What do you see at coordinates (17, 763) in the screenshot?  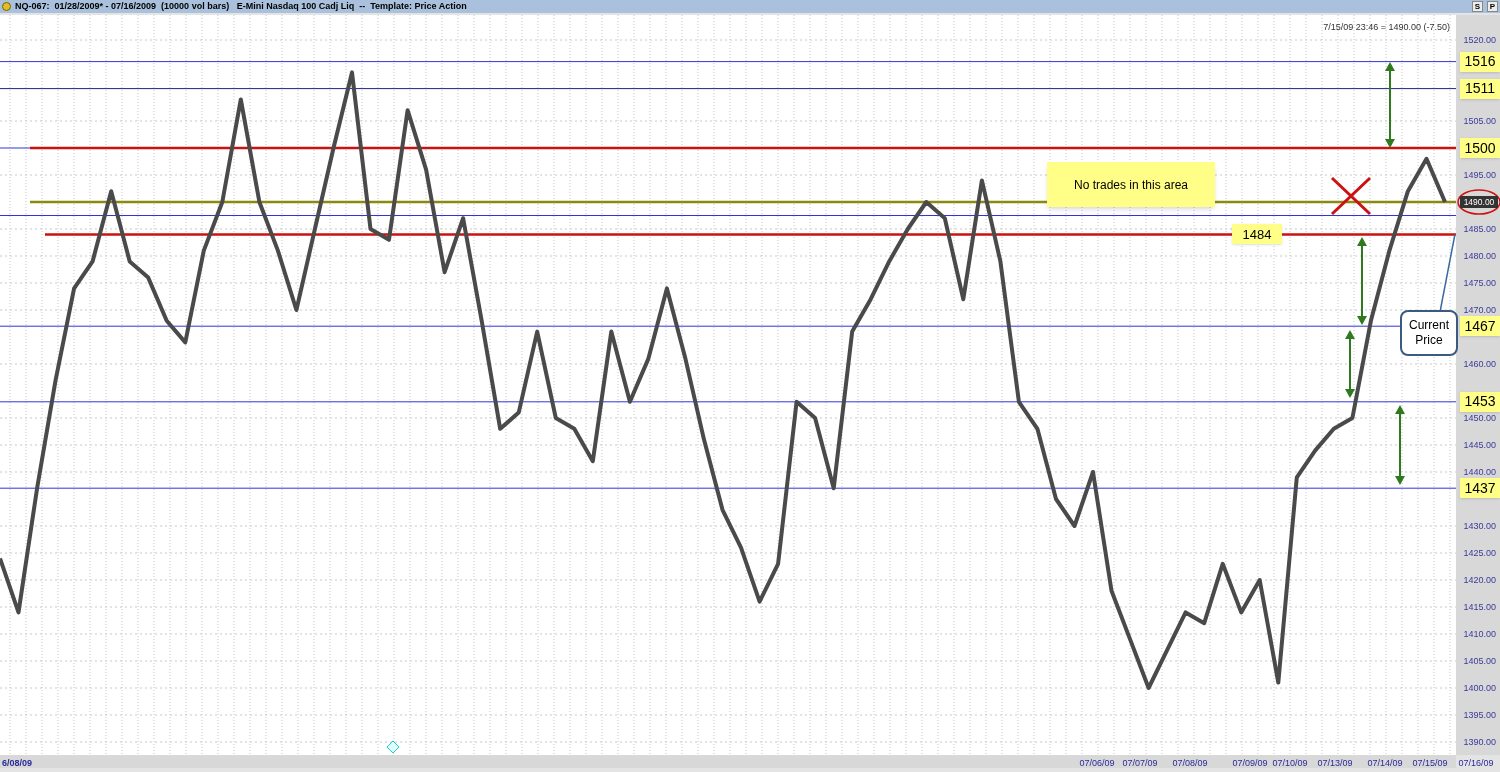 I see `axis-label: 6/08/09` at bounding box center [17, 763].